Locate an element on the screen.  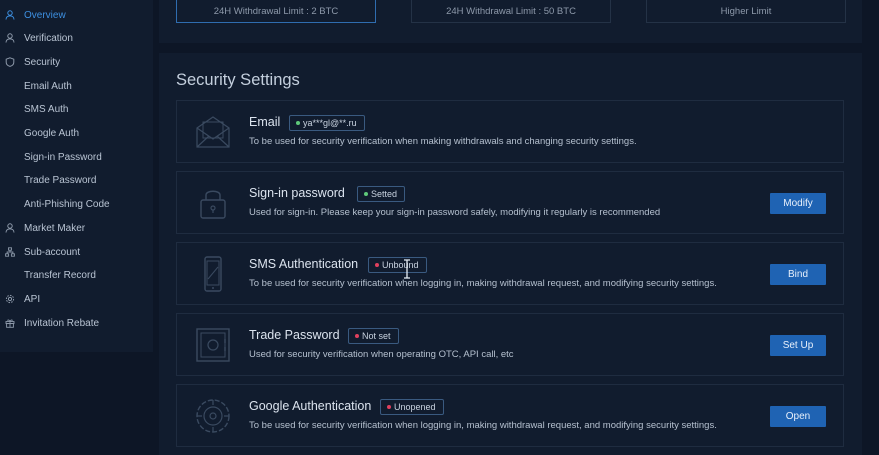
sitemap-icon is located at coordinates (10, 252).